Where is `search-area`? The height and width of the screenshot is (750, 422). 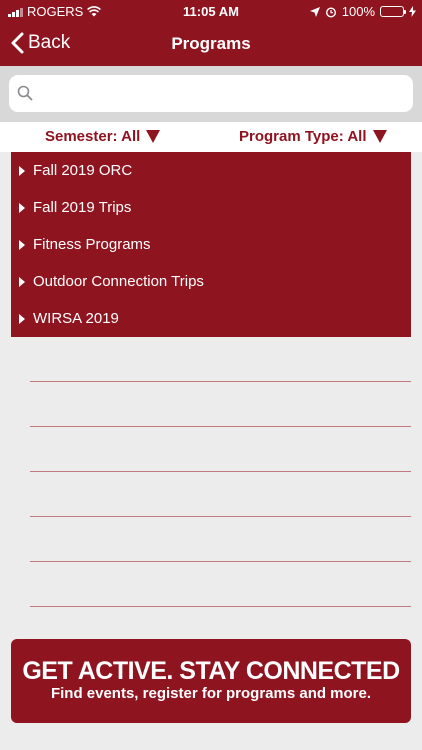 search-area is located at coordinates (211, 94).